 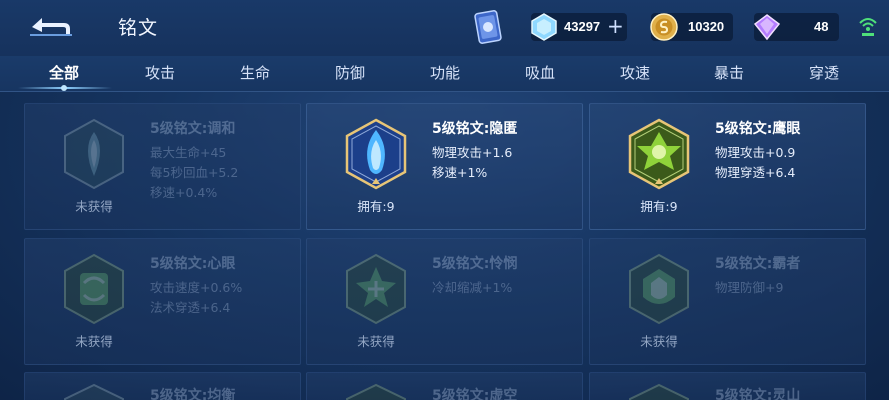 I want to click on tab-function: 功能, so click(x=445, y=72).